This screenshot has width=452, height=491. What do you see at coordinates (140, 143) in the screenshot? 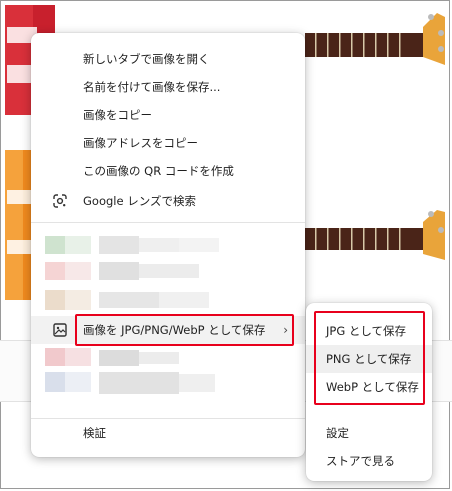
I see `menu-item-label: 画像アドレスをコピー` at bounding box center [140, 143].